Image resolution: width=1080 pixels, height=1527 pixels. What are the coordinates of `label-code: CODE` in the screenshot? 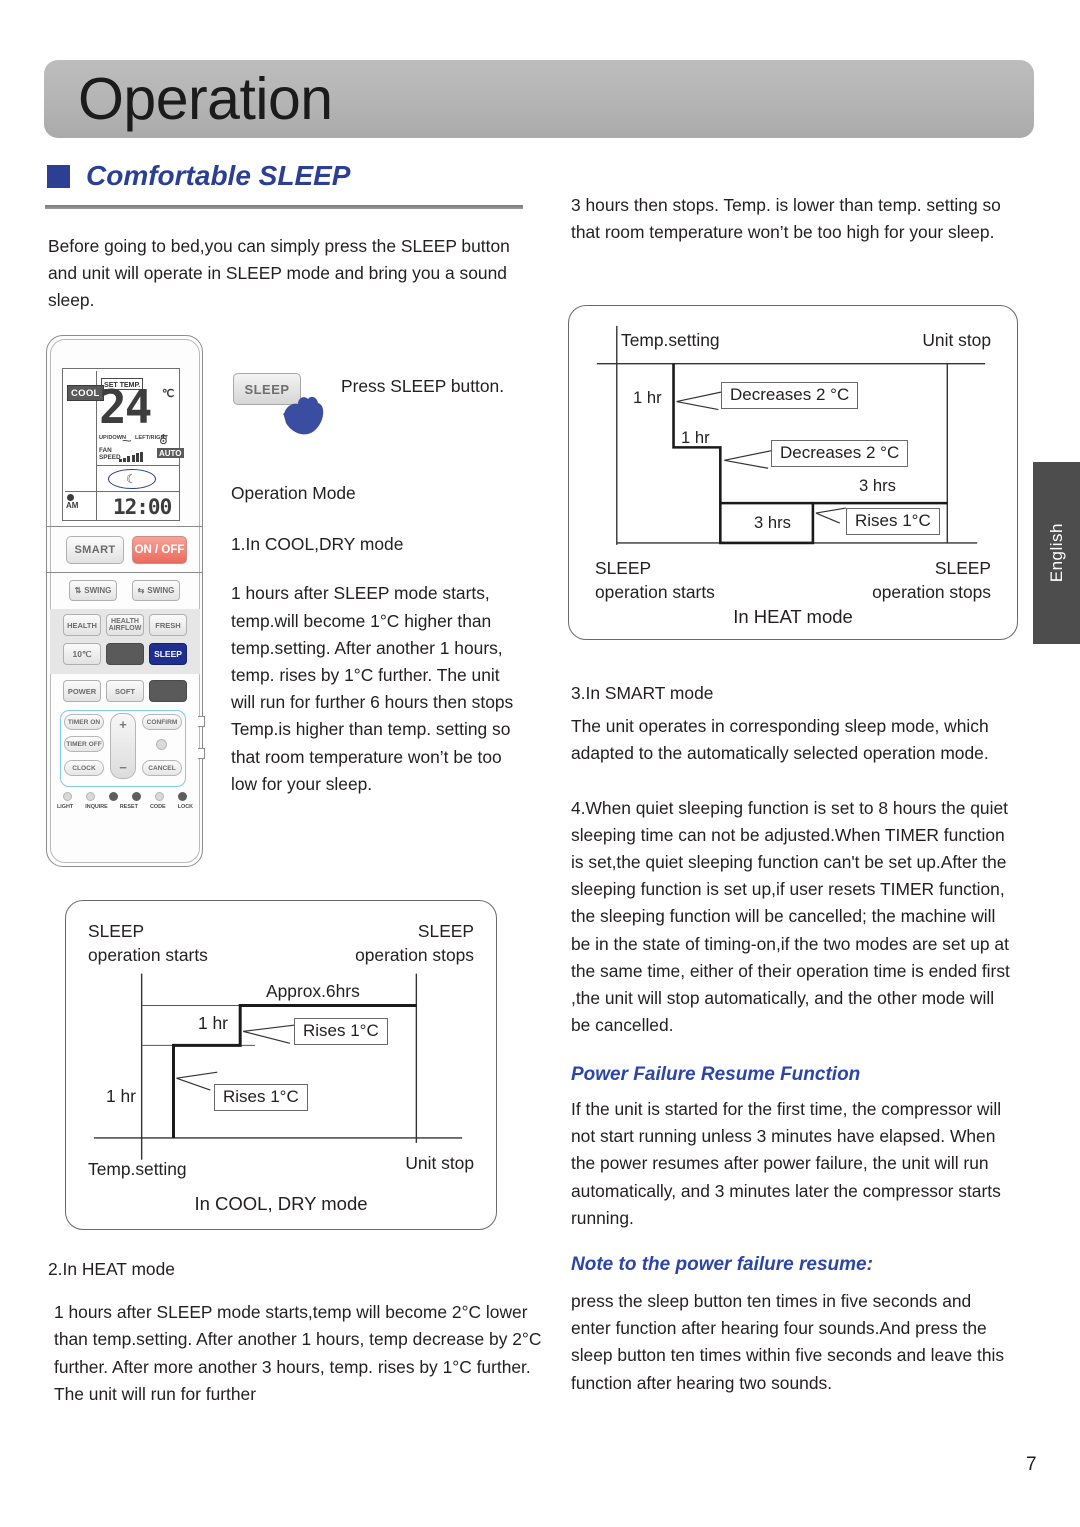 It's located at (158, 807).